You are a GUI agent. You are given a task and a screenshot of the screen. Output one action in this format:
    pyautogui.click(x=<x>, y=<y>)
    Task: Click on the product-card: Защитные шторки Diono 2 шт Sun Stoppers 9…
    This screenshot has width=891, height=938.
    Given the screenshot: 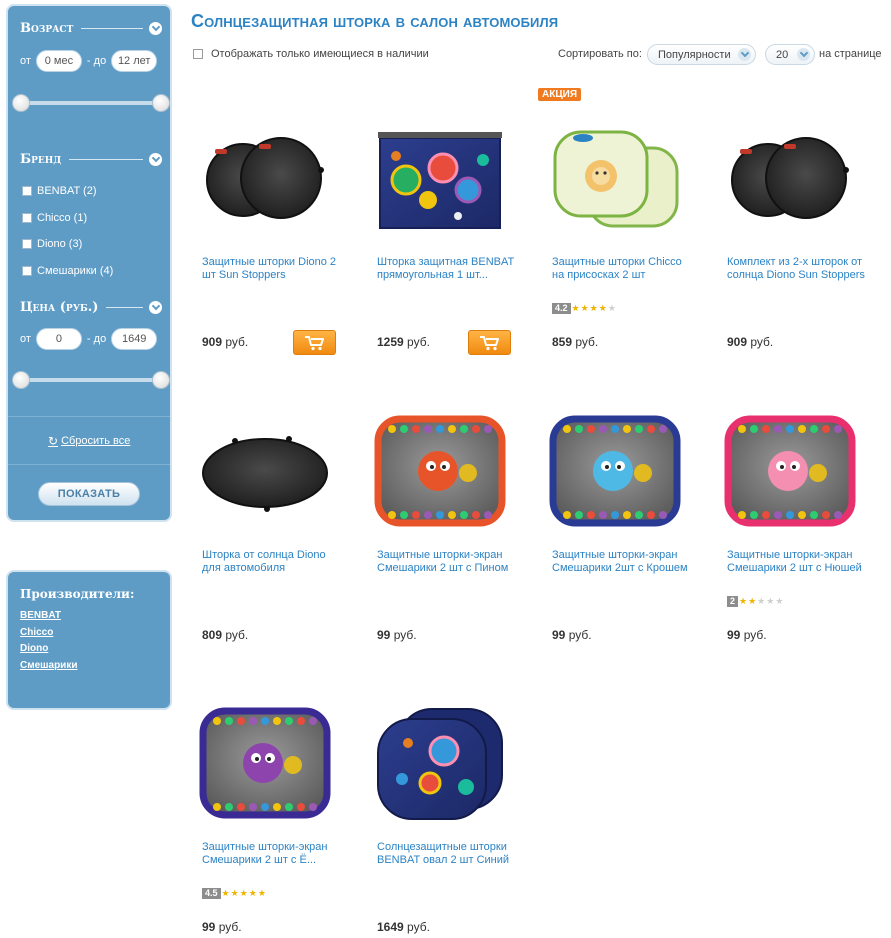 What is the action you would take?
    pyautogui.click(x=273, y=228)
    